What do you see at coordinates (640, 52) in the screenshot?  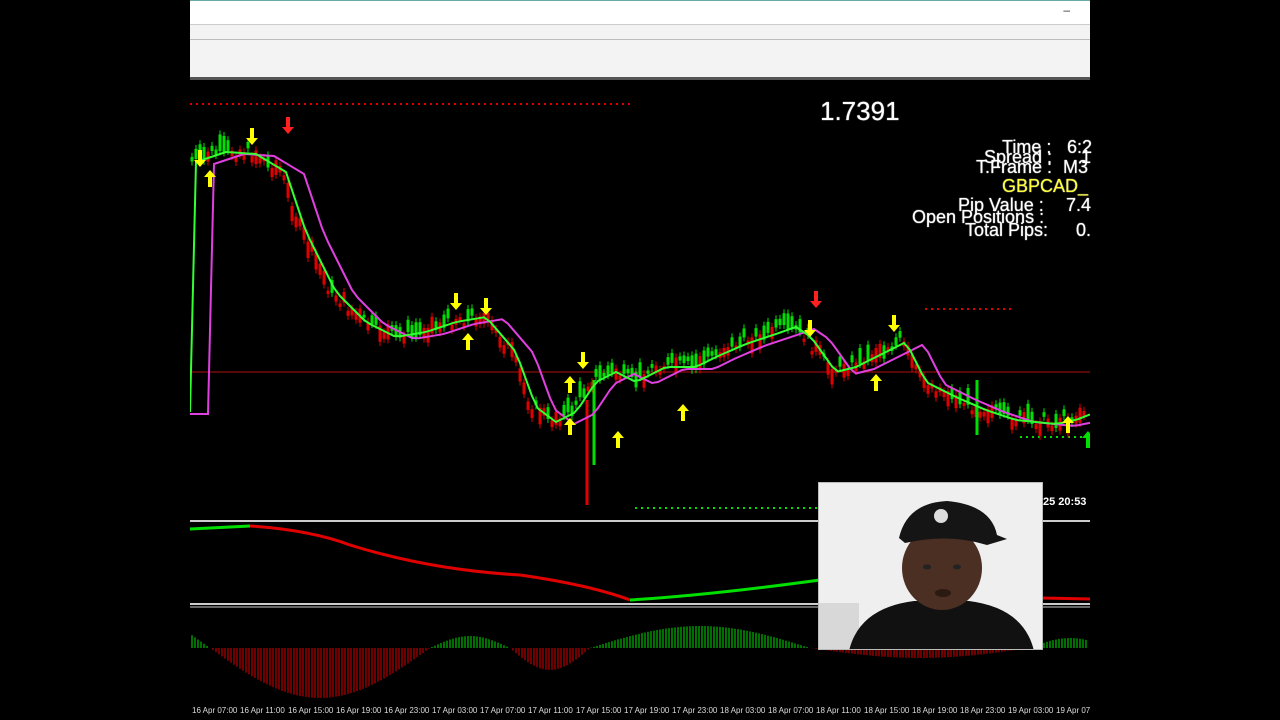 I see `toolbar` at bounding box center [640, 52].